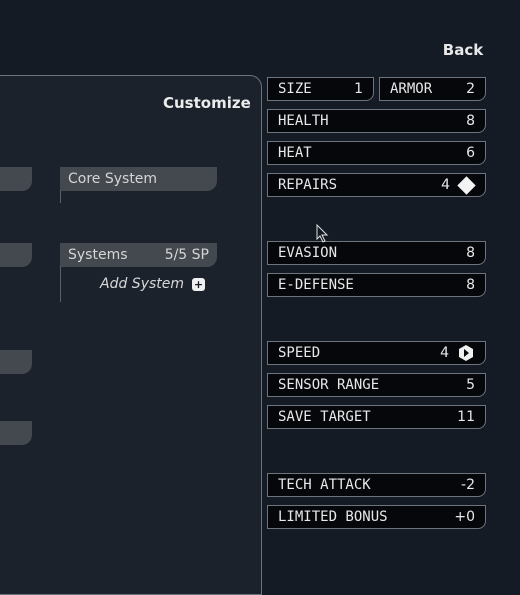 This screenshot has height=595, width=520. I want to click on stat-e-defense: E-DEFENSE 8, so click(376, 285).